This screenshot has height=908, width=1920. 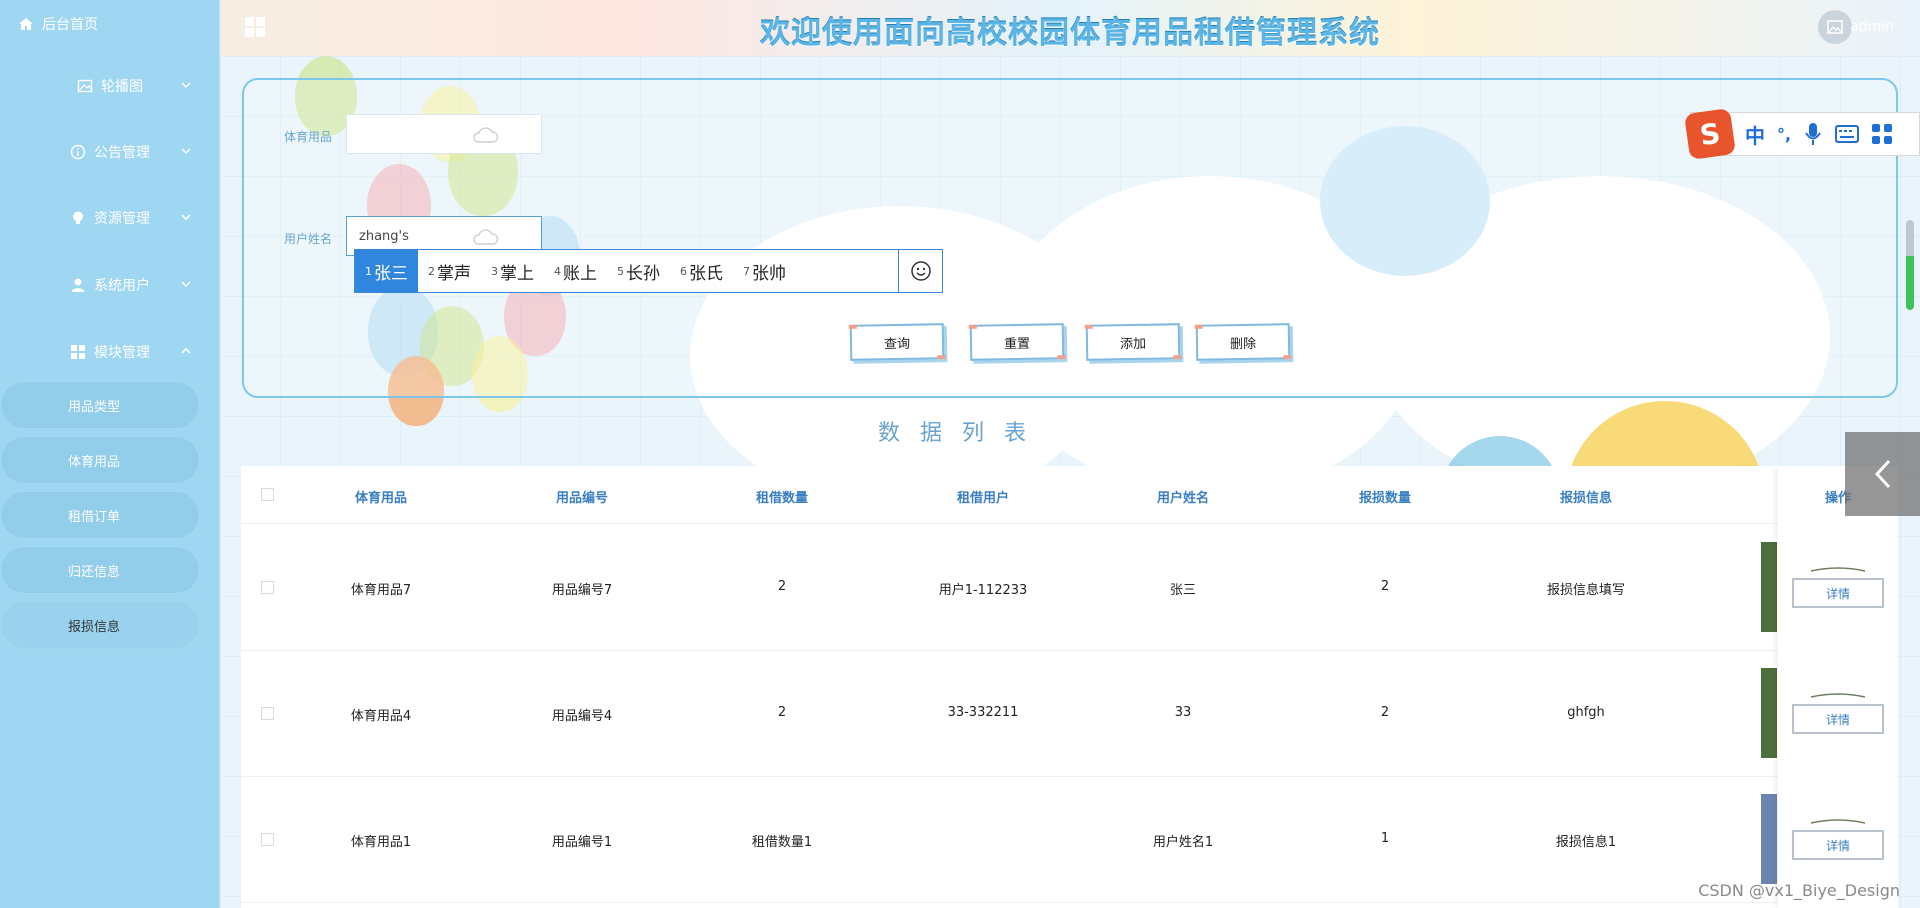 What do you see at coordinates (1769, 839) in the screenshot?
I see `row-thumbnail` at bounding box center [1769, 839].